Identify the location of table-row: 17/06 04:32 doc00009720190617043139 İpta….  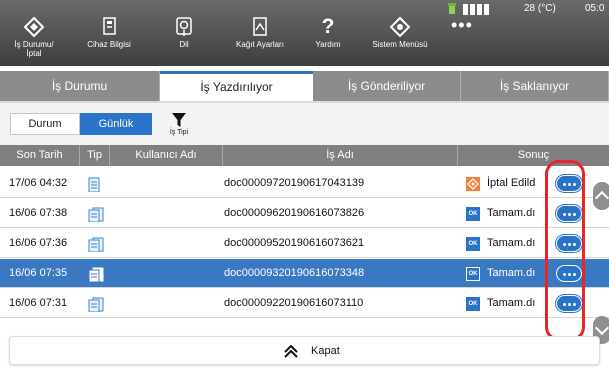
(304, 183).